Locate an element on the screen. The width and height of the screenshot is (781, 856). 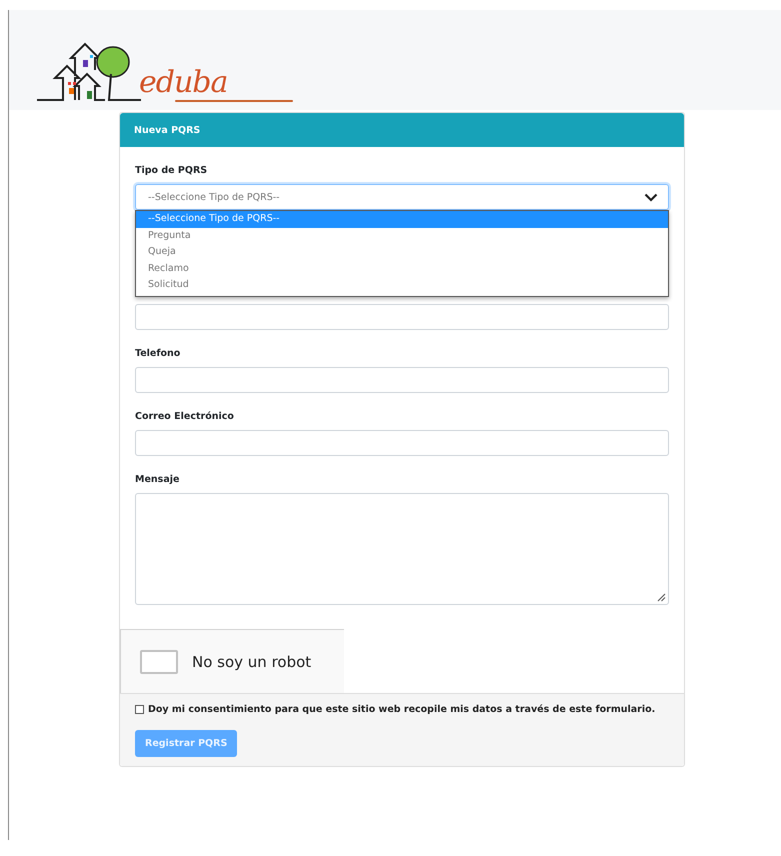
select-option: Pregunta is located at coordinates (402, 236).